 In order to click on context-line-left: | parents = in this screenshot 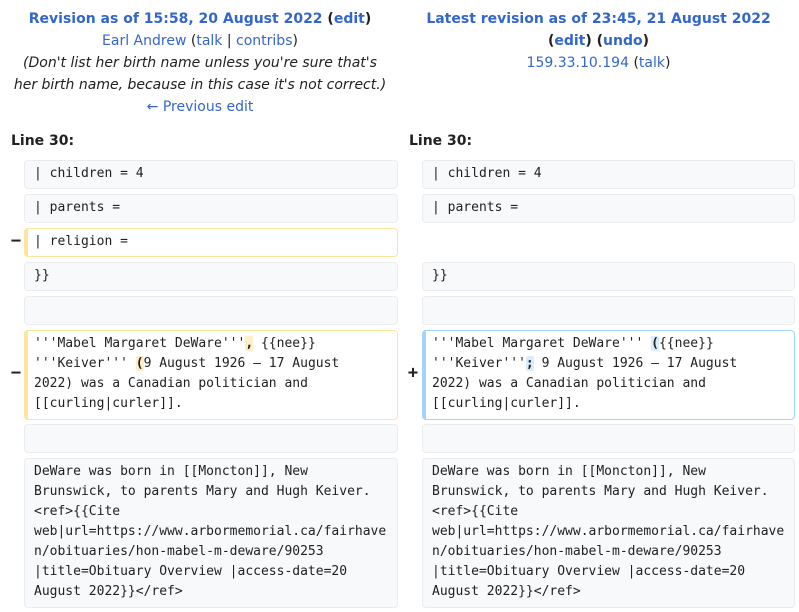, I will do `click(211, 208)`.